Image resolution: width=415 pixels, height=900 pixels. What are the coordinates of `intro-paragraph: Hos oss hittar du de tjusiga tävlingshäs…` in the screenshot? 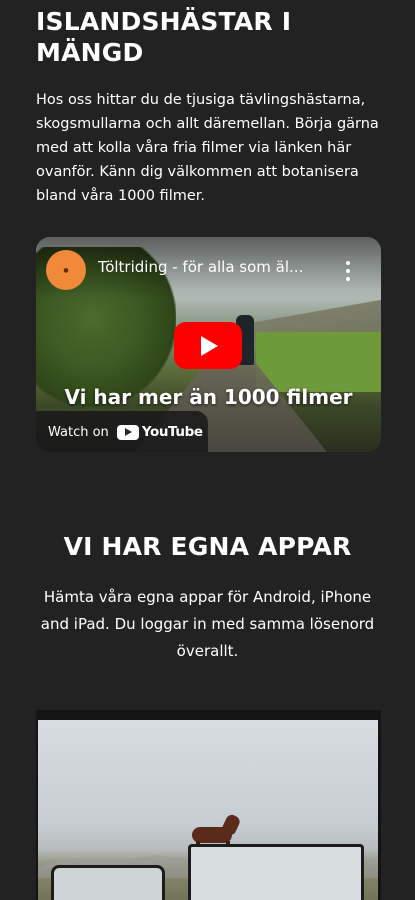 It's located at (207, 148).